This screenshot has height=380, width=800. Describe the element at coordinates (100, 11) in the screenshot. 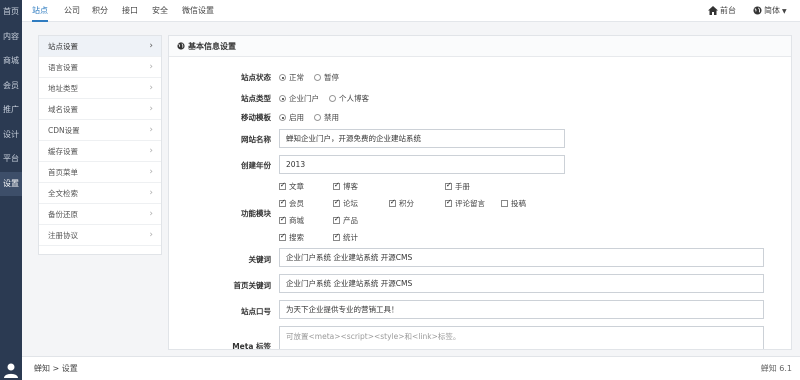

I see `tab-points: 积分` at that location.